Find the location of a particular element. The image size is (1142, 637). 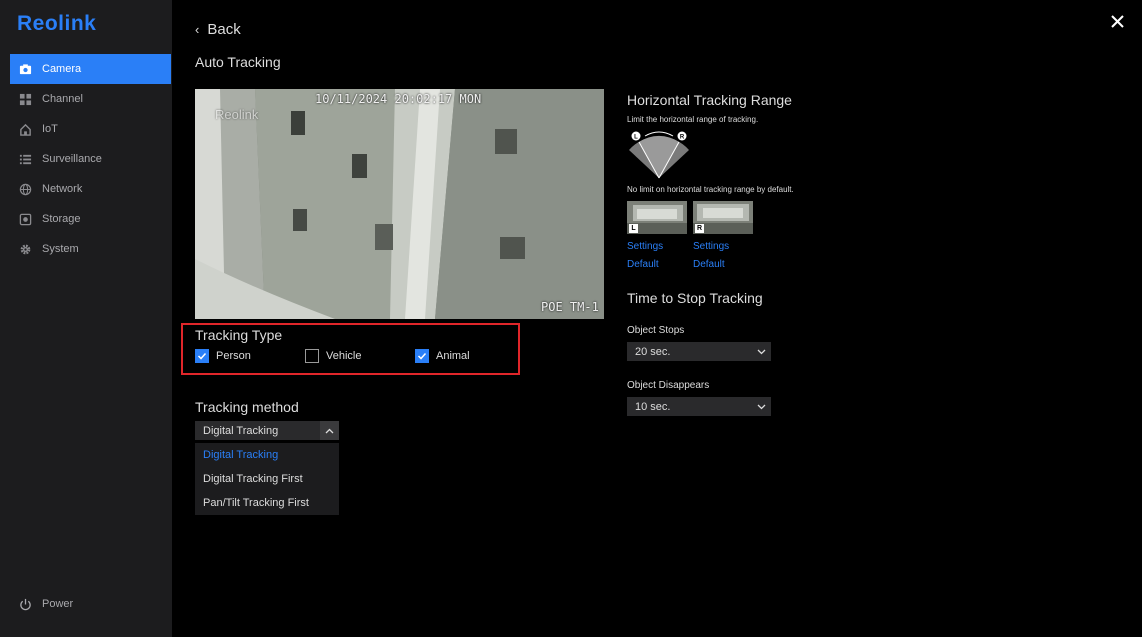

object-stops-label: Object Stops is located at coordinates (656, 330).